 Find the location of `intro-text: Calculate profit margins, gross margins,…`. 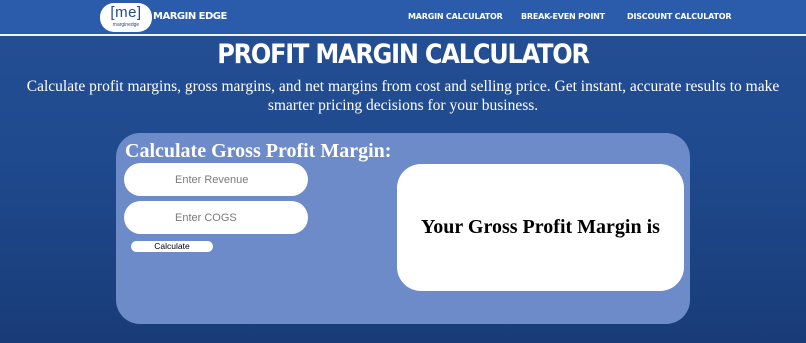

intro-text: Calculate profit margins, gross margins,… is located at coordinates (403, 96).